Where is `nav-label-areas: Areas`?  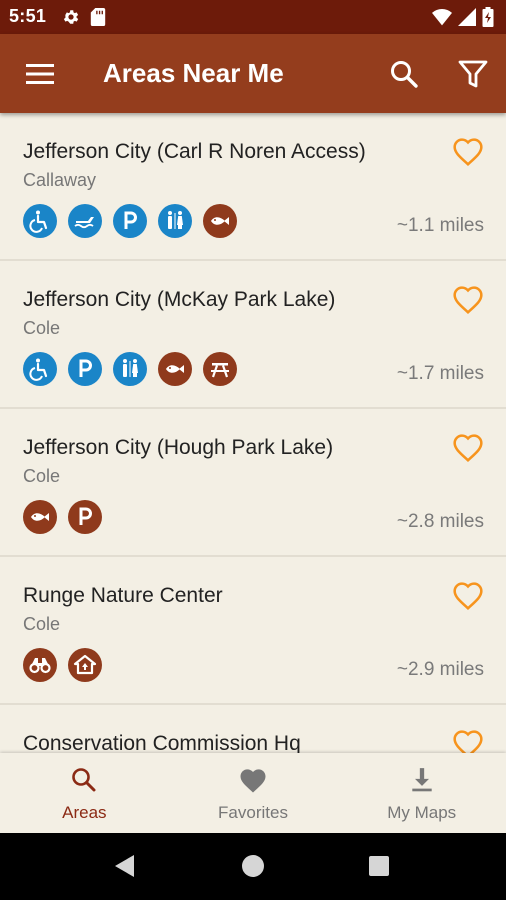
nav-label-areas: Areas is located at coordinates (84, 812).